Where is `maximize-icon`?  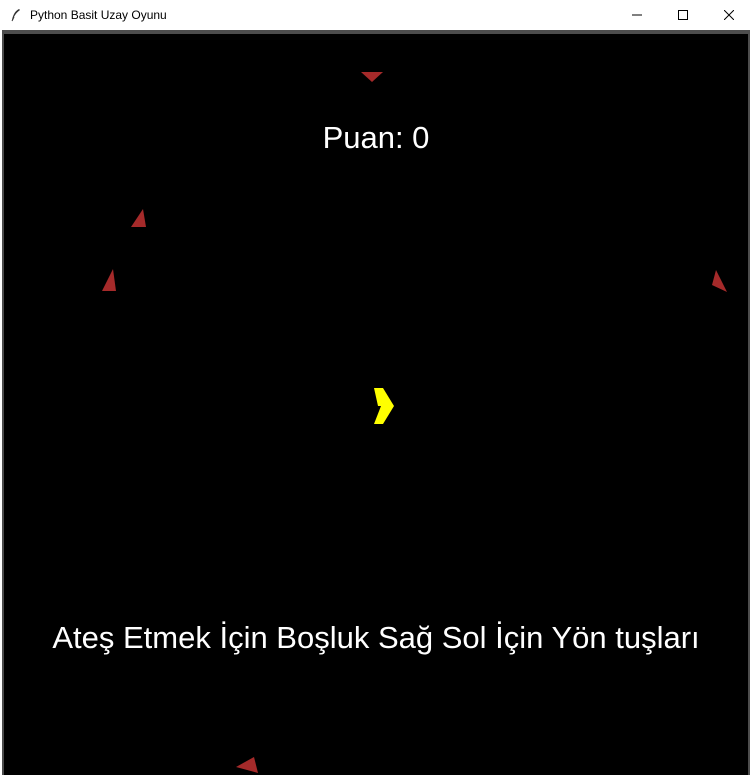
maximize-icon is located at coordinates (683, 15).